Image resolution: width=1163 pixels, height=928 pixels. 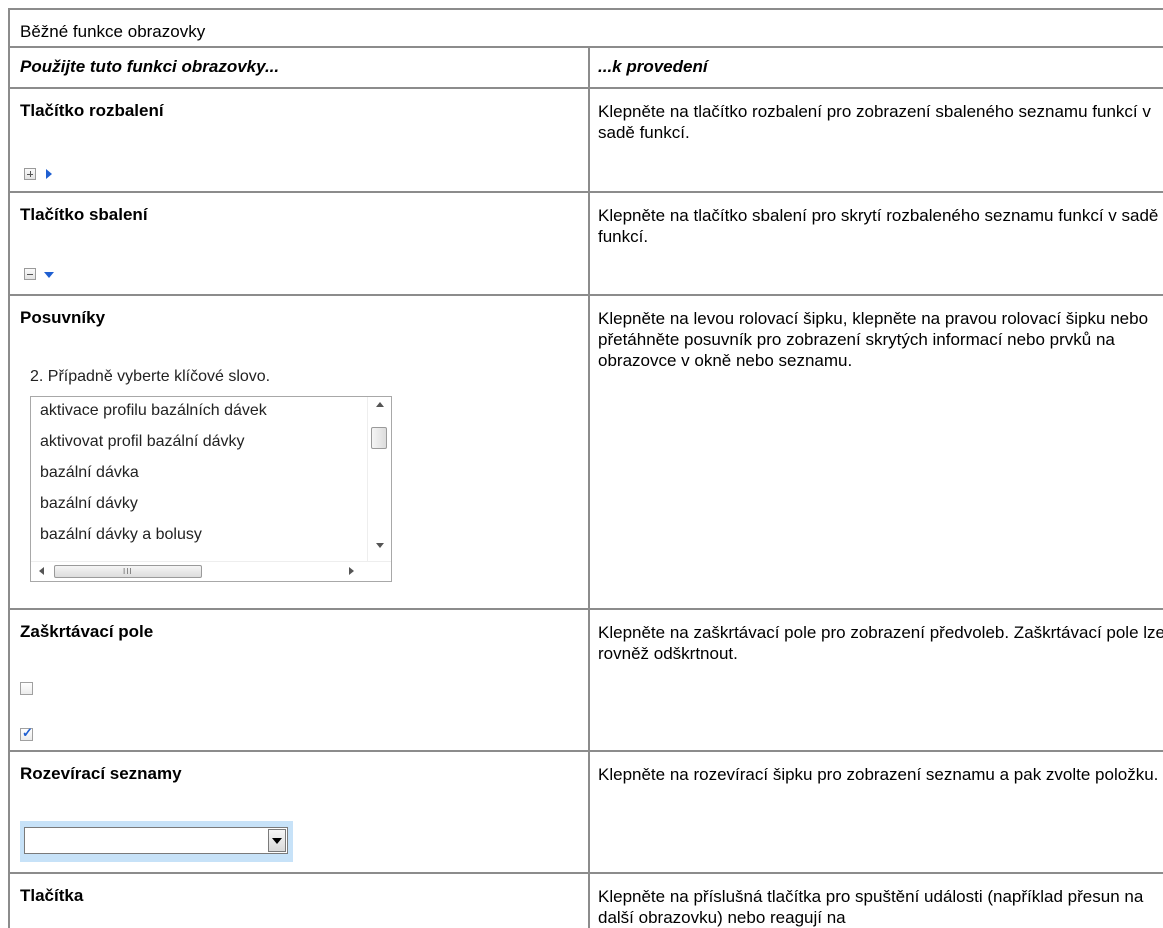 What do you see at coordinates (101, 773) in the screenshot?
I see `feature-name: Rozevírací seznamy` at bounding box center [101, 773].